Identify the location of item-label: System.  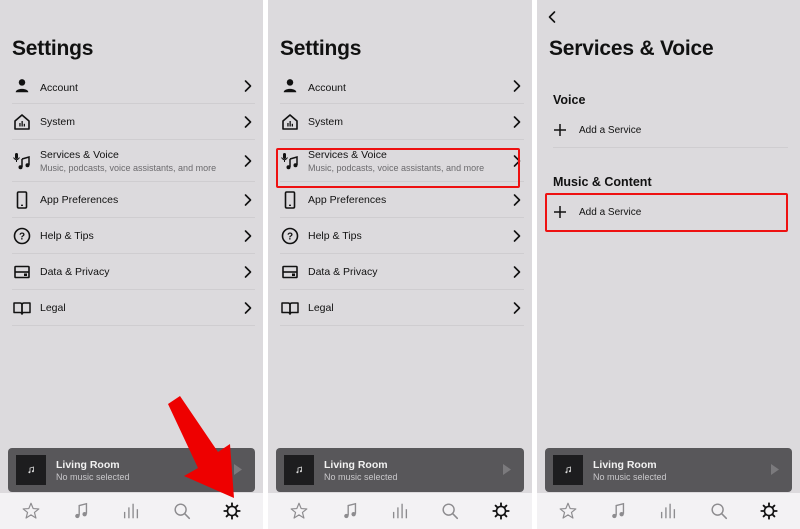
(326, 121).